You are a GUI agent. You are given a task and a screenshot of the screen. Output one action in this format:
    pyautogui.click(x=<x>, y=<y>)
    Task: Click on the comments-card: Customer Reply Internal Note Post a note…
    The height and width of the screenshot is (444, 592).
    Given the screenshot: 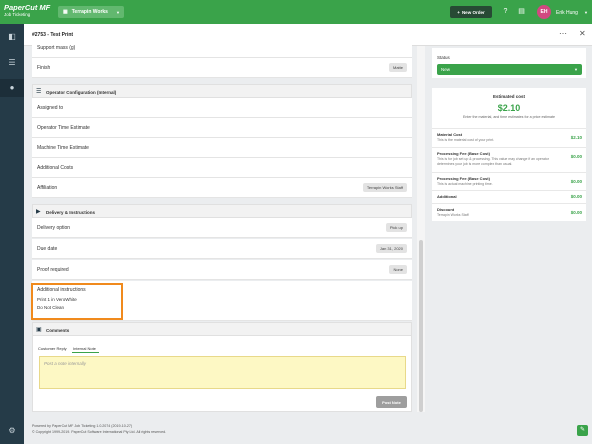 What is the action you would take?
    pyautogui.click(x=222, y=373)
    